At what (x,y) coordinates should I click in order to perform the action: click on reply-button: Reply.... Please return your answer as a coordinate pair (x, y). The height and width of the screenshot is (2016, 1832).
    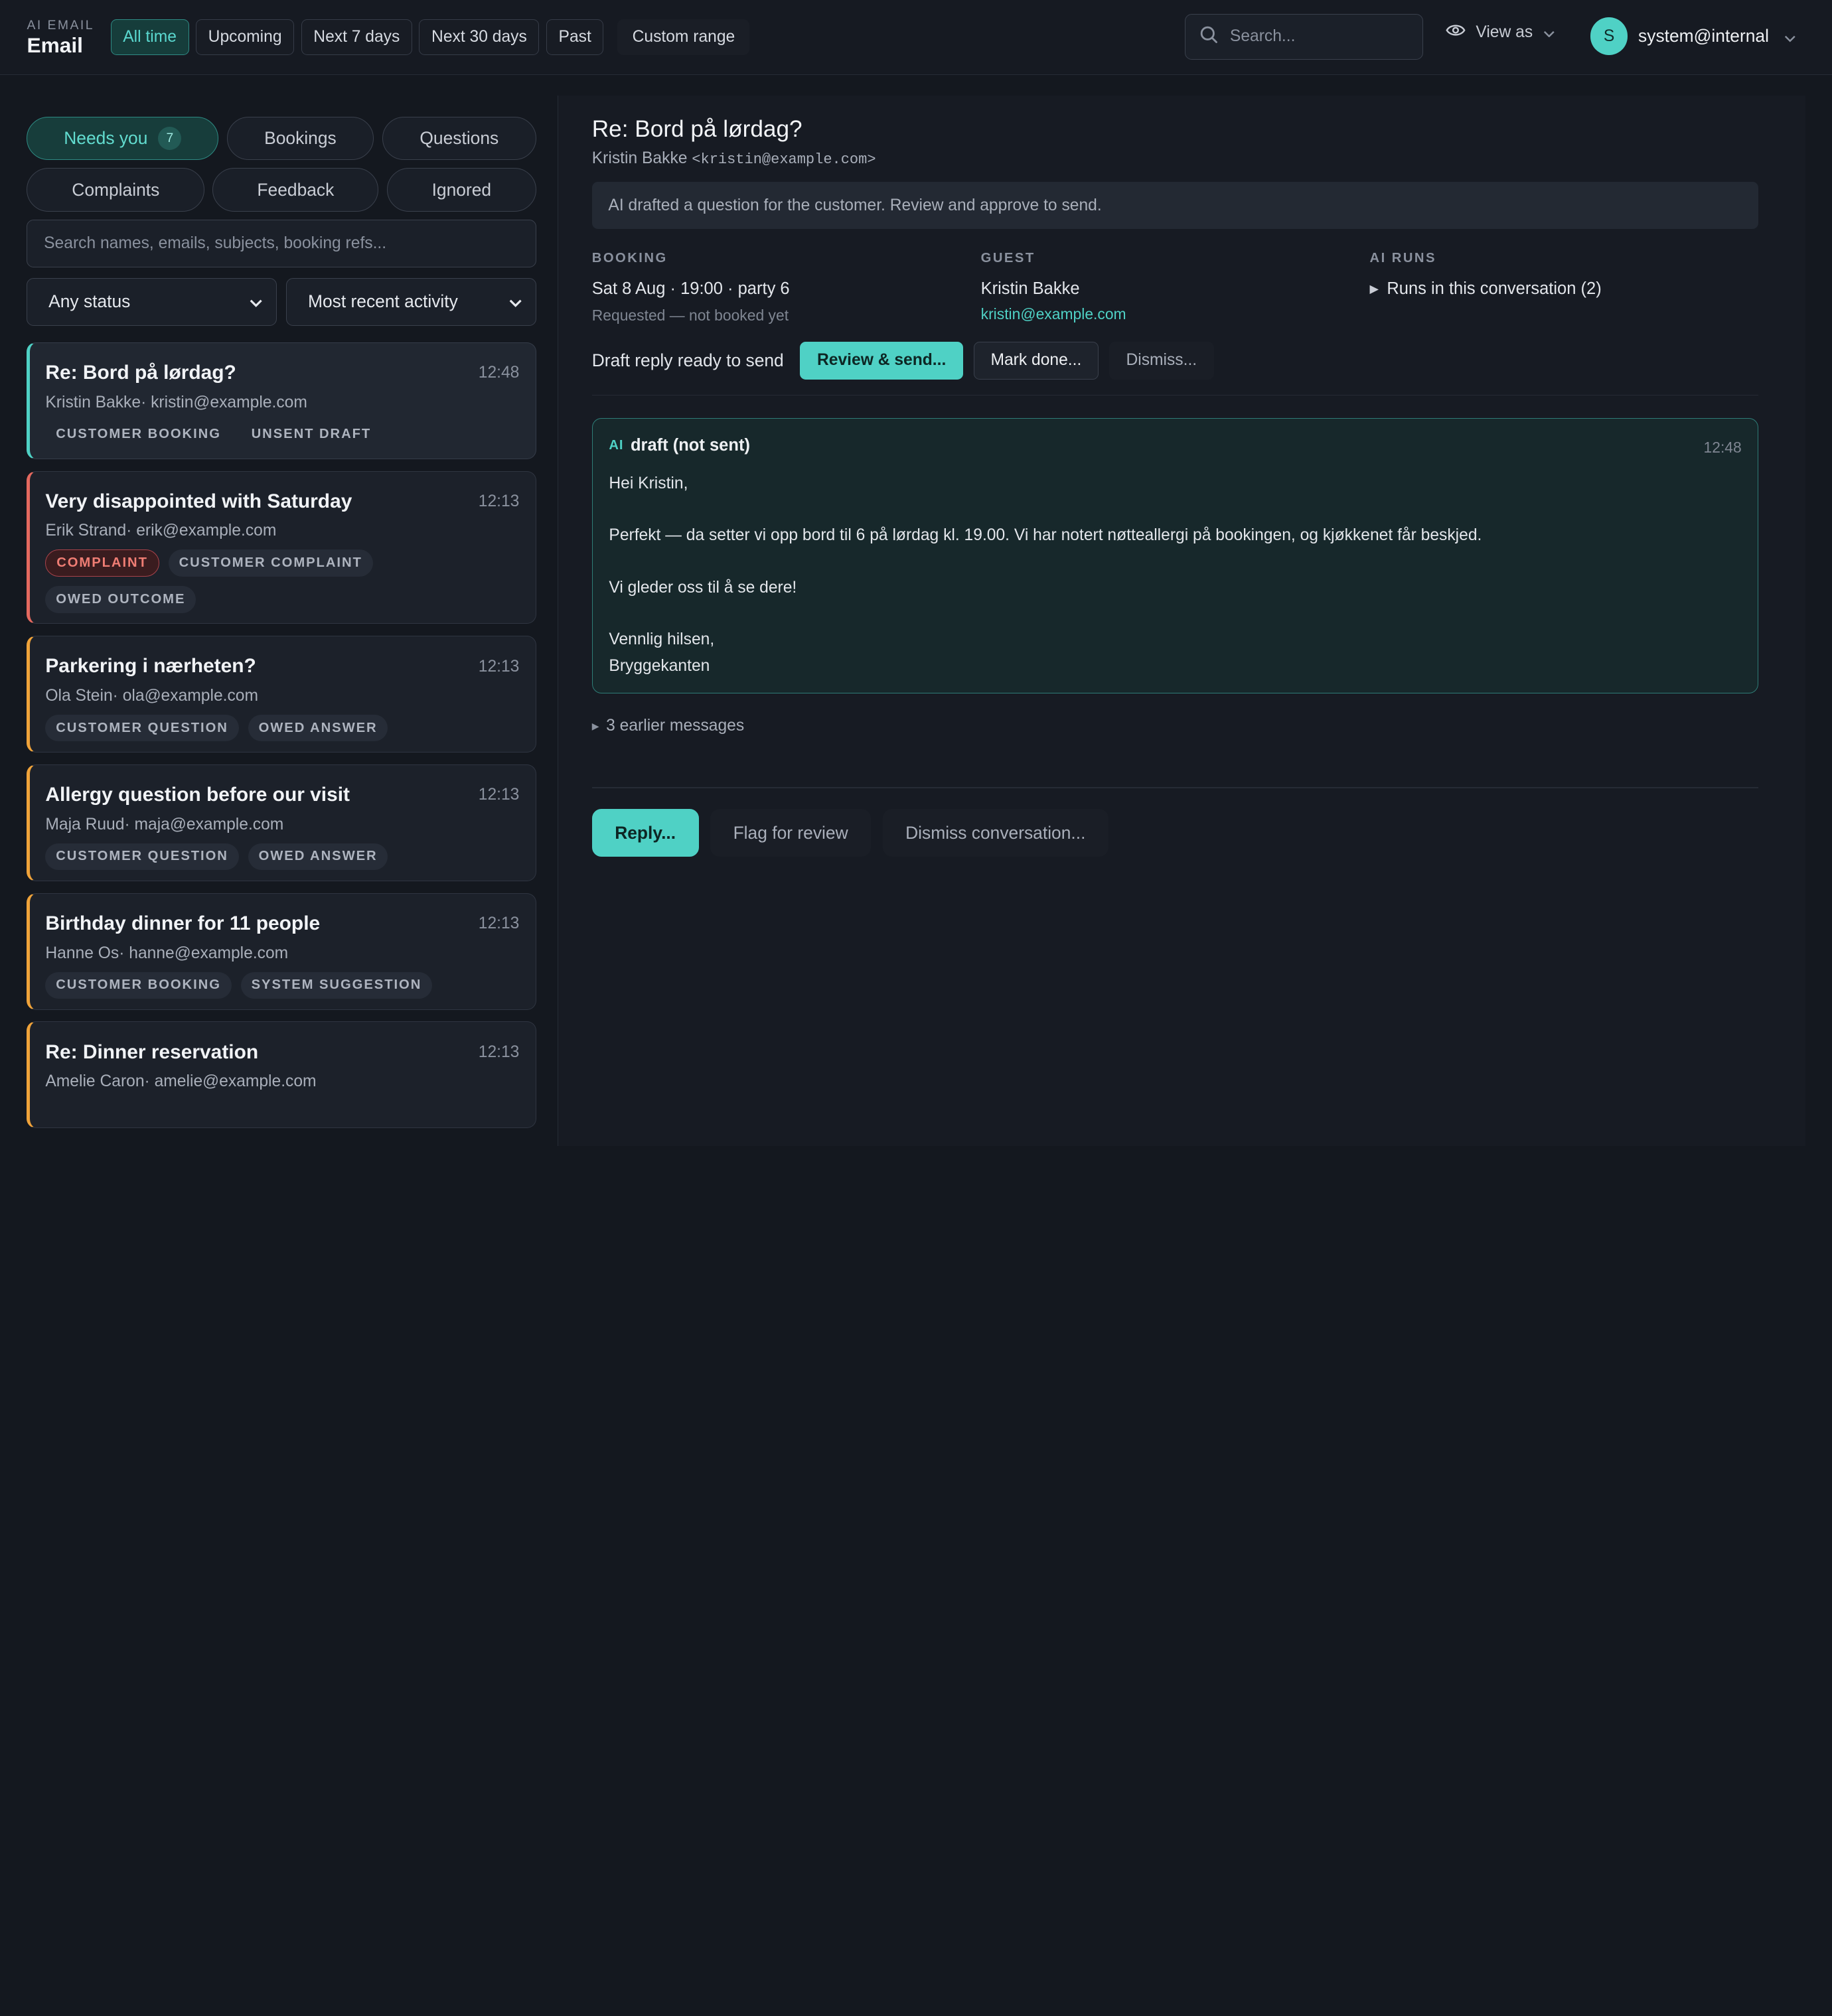
    Looking at the image, I should click on (645, 833).